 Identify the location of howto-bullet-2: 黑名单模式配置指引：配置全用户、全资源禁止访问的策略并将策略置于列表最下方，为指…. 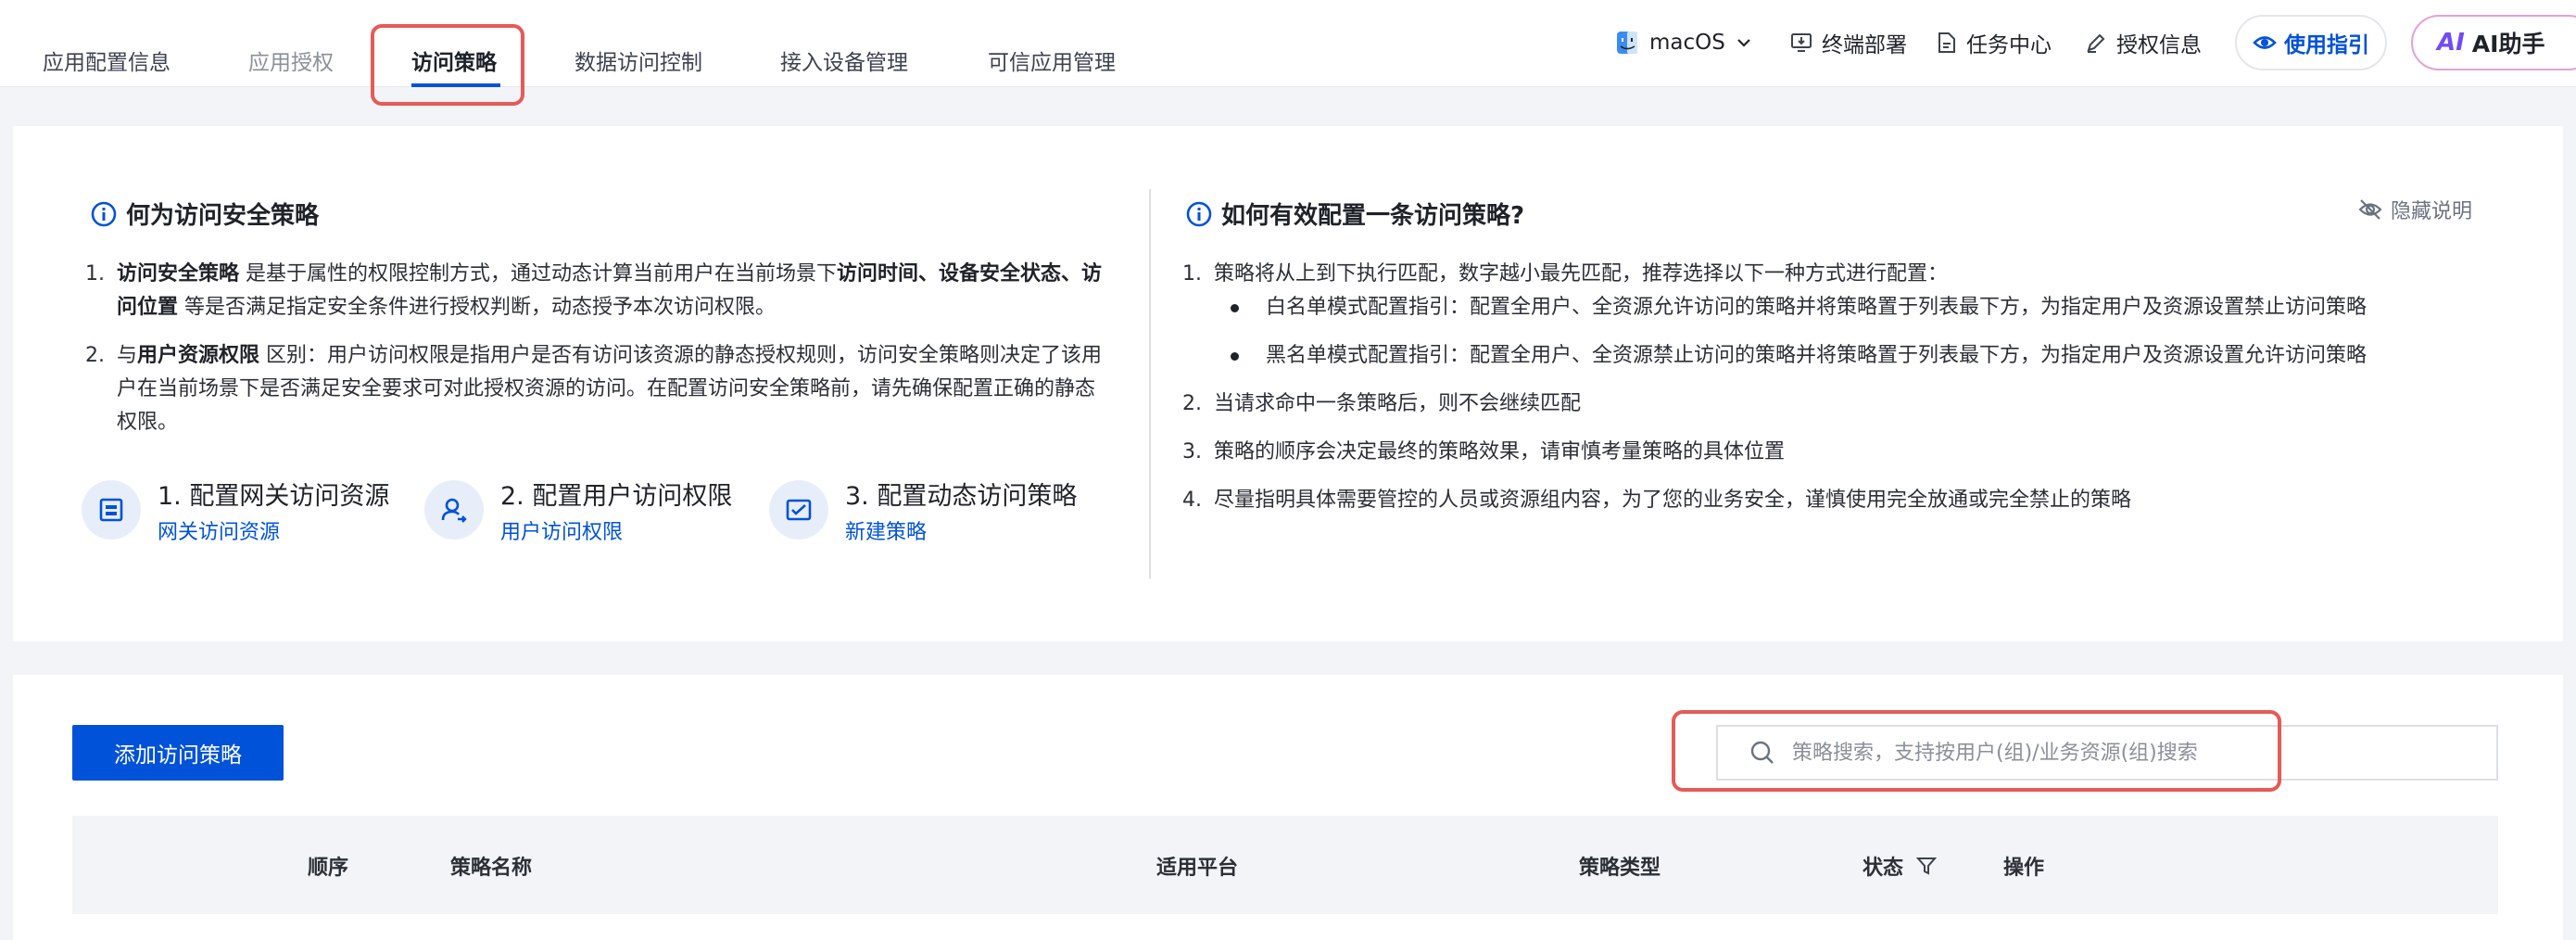
(1858, 356).